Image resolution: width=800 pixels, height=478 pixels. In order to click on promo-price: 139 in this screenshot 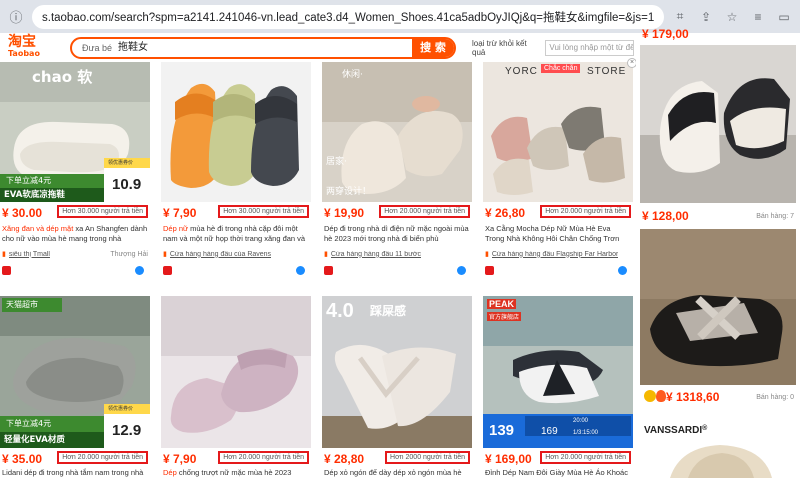, I will do `click(502, 430)`.